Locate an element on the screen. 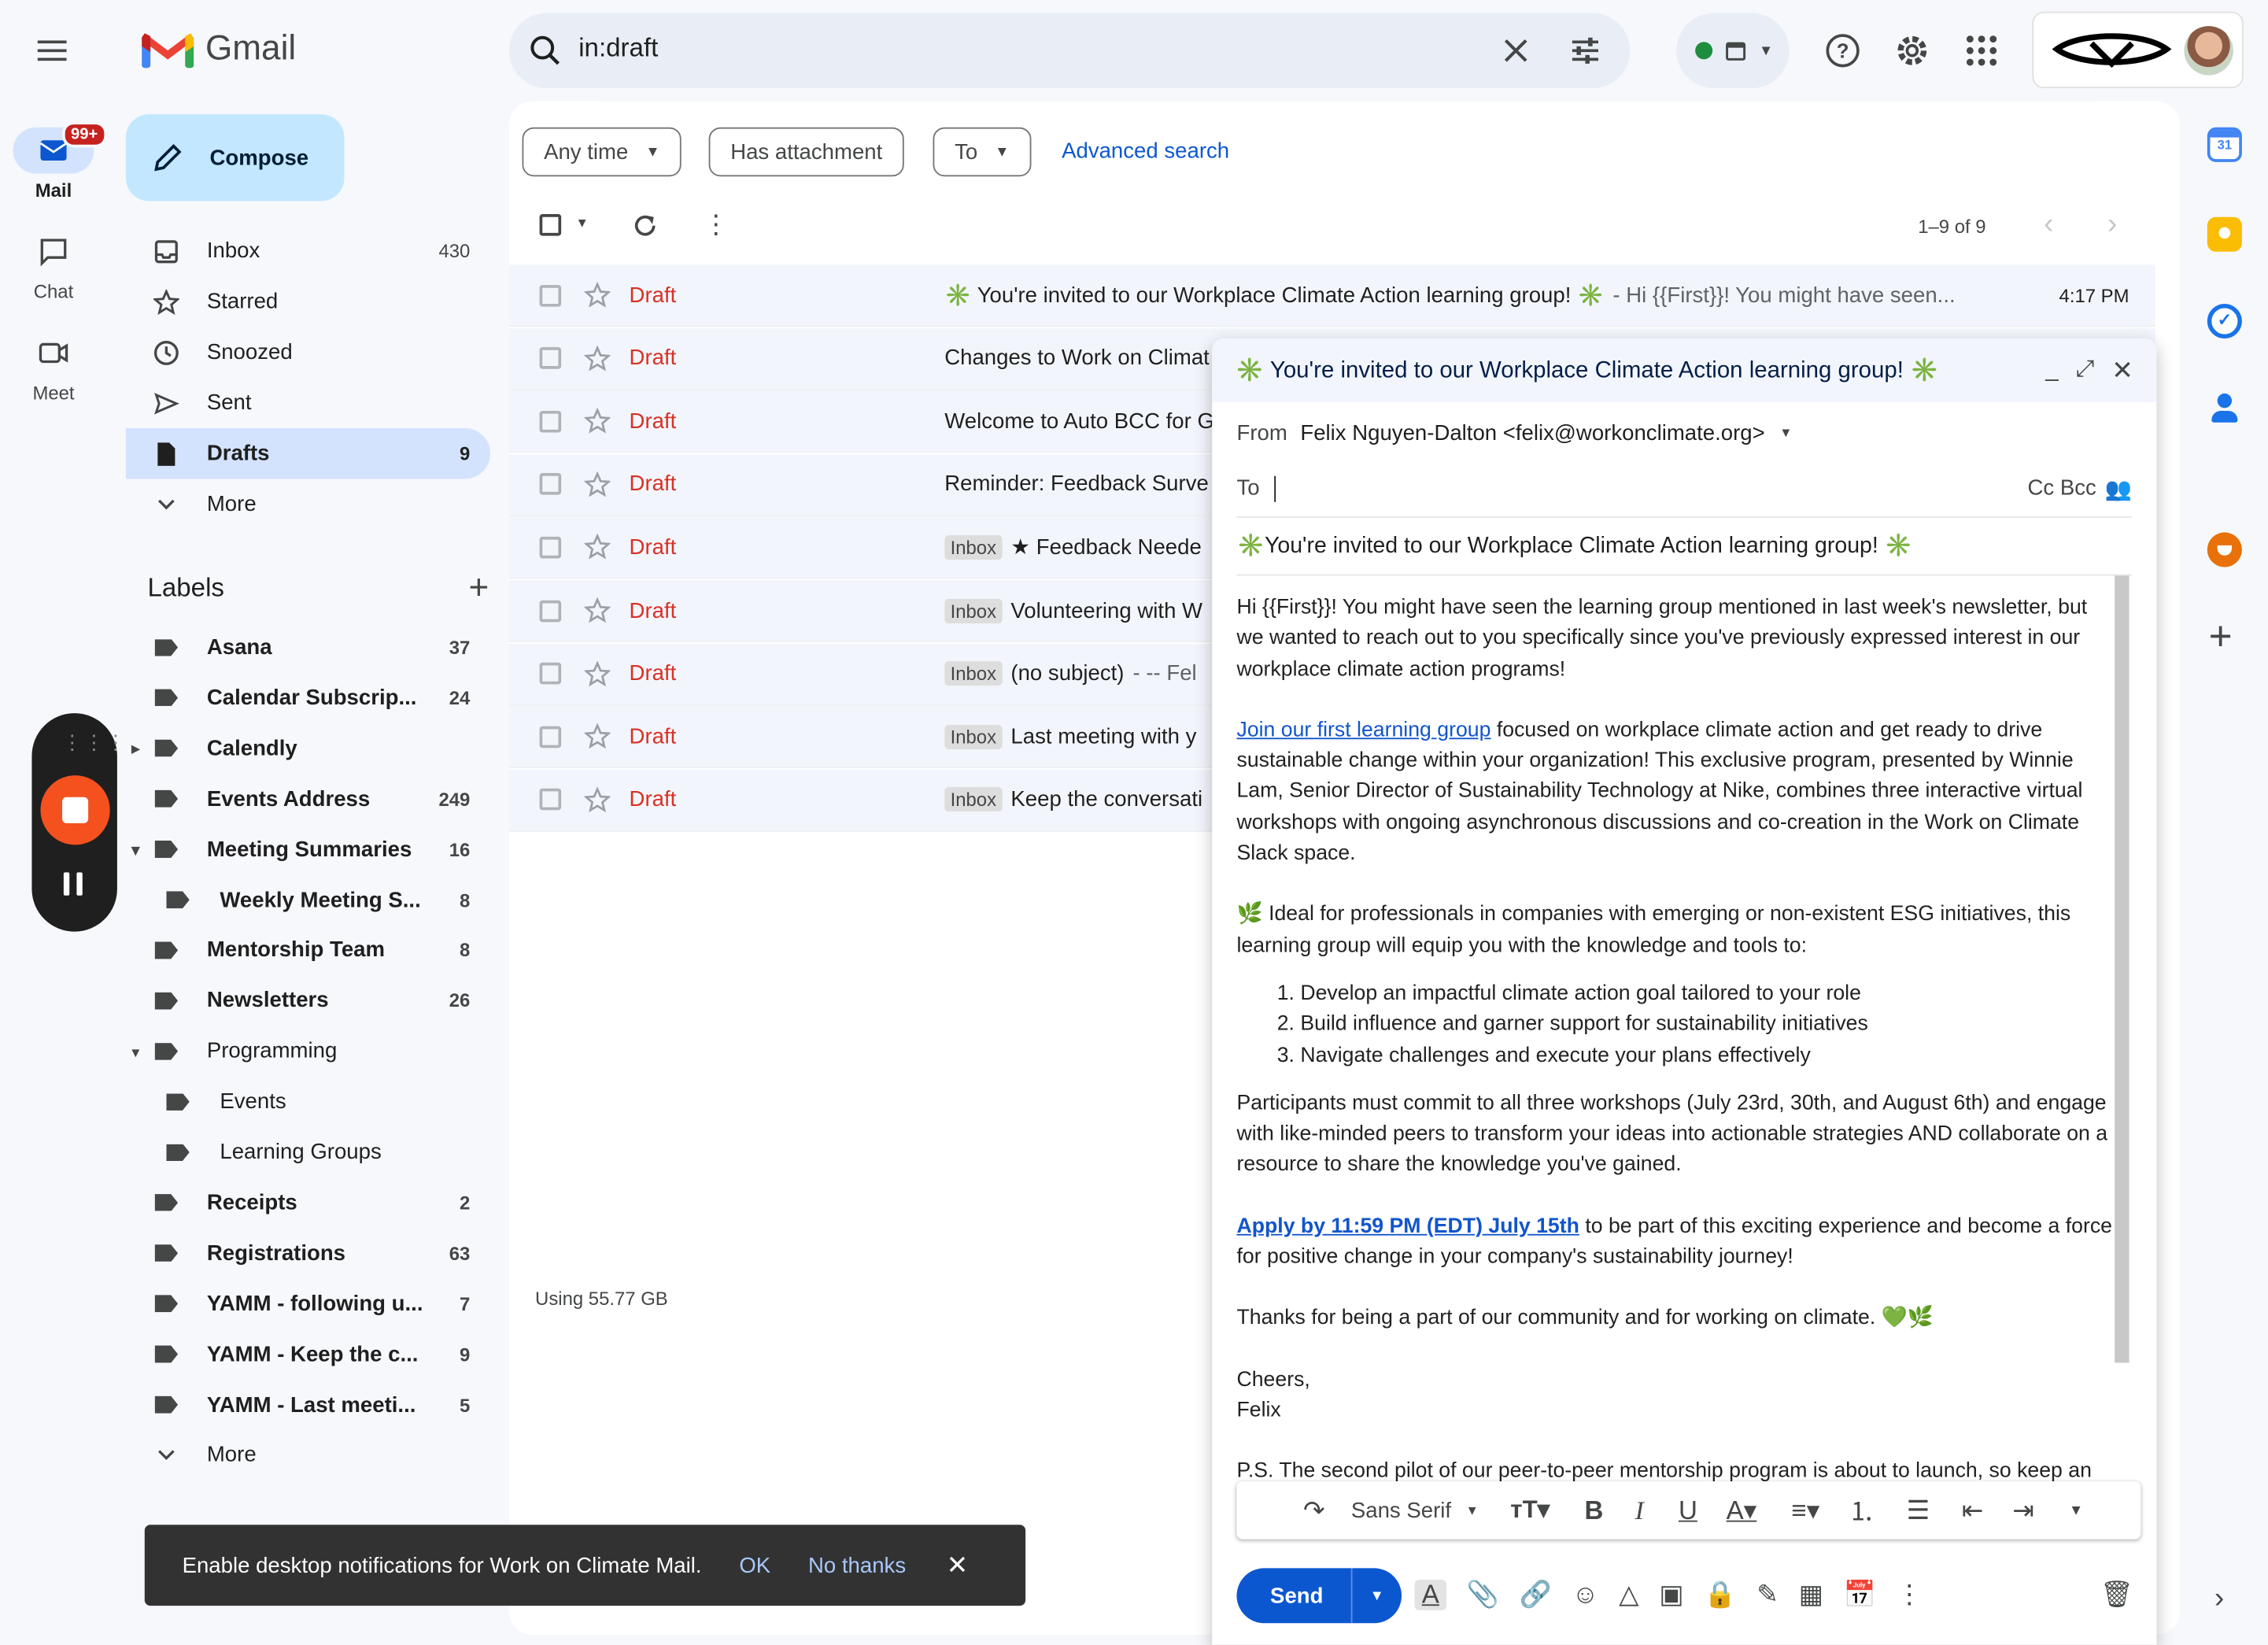  italic-icon: I is located at coordinates (1639, 1510).